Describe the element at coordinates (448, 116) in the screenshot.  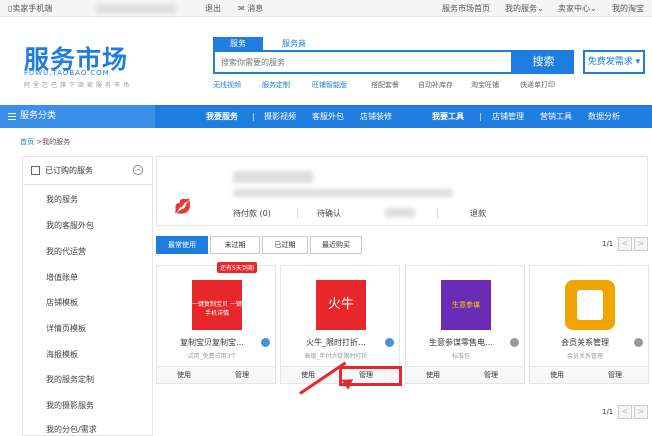
I see `nav-my-tools: 我要工具` at that location.